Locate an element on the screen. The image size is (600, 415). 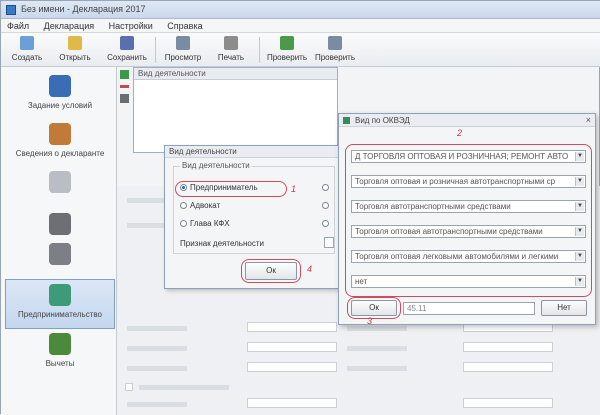
create-button: Создать is located at coordinates (27, 50).